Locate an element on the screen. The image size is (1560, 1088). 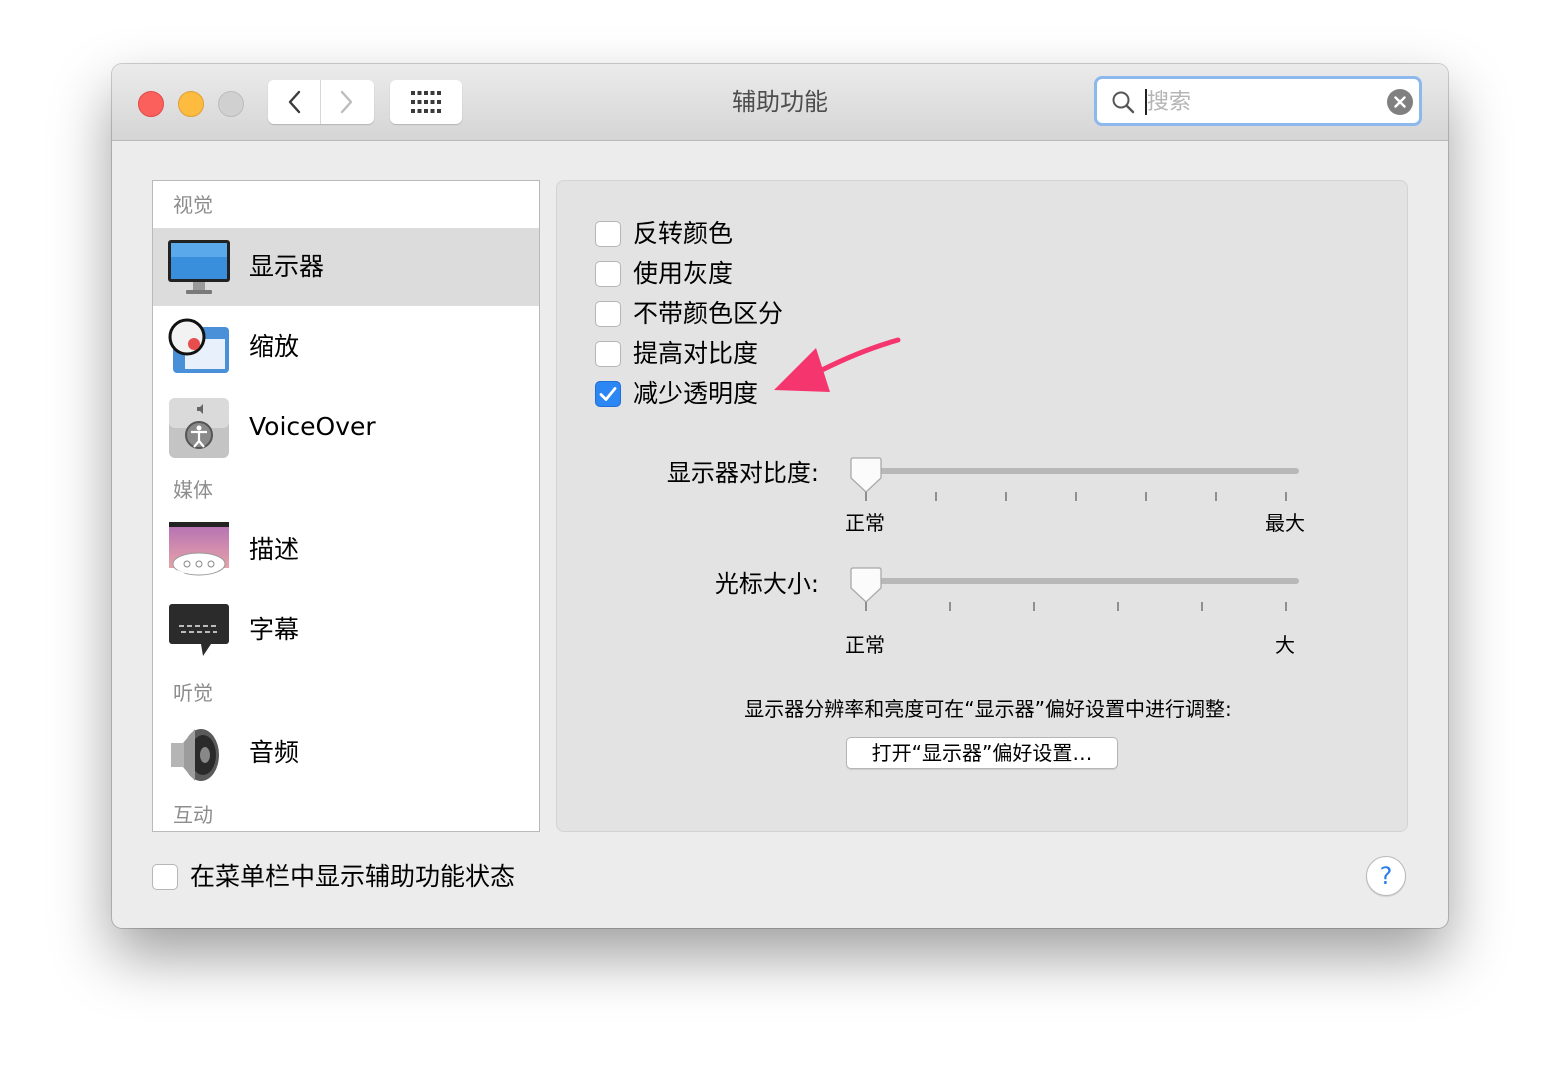
reduce-transparency-checkbox is located at coordinates (608, 394).